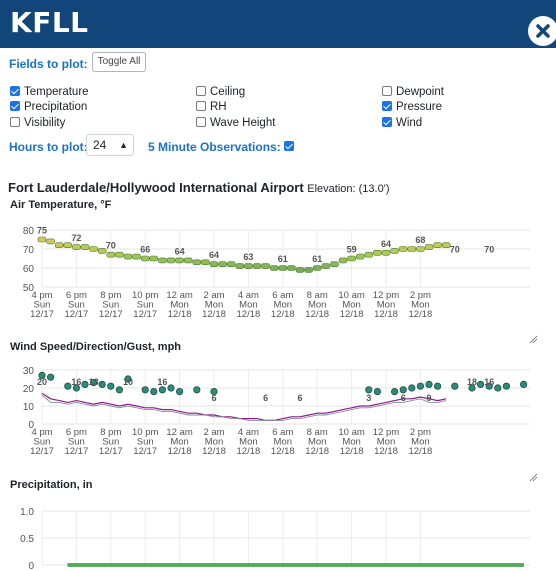 The height and width of the screenshot is (571, 556). I want to click on wind-data-label: 9, so click(428, 398).